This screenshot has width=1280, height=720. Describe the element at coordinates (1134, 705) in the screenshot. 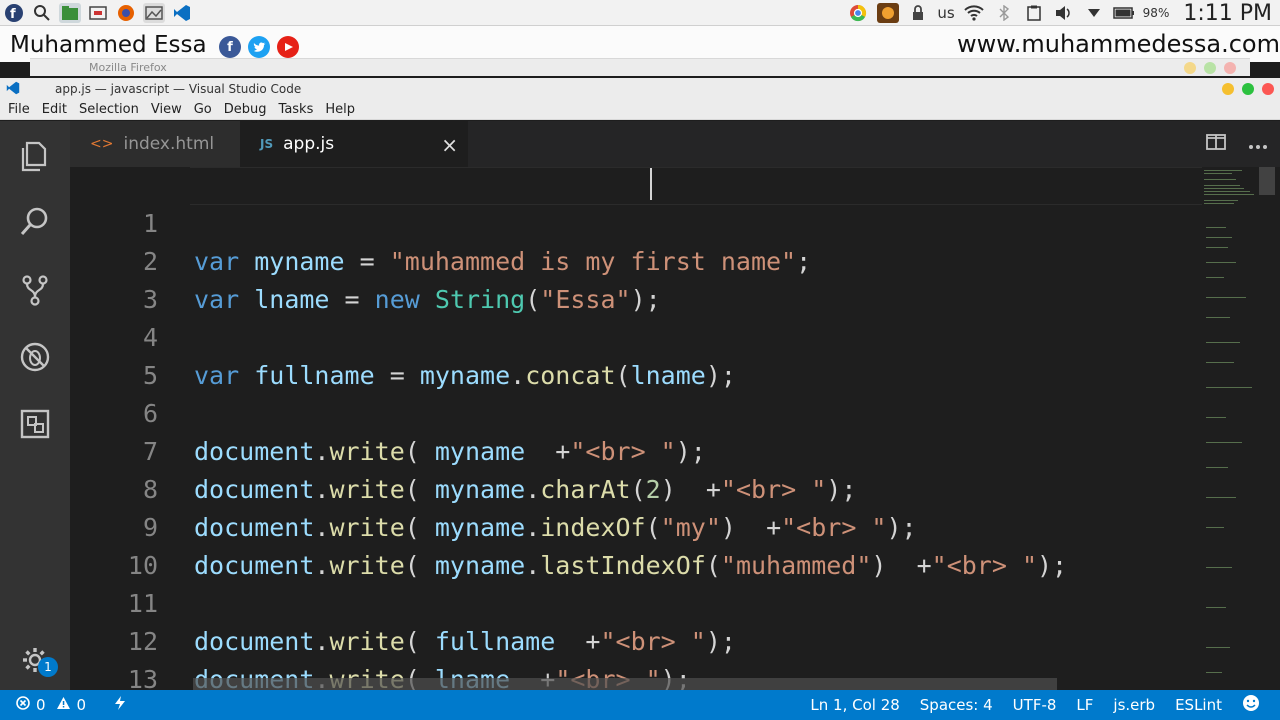

I see `language-mode: js.erb` at that location.